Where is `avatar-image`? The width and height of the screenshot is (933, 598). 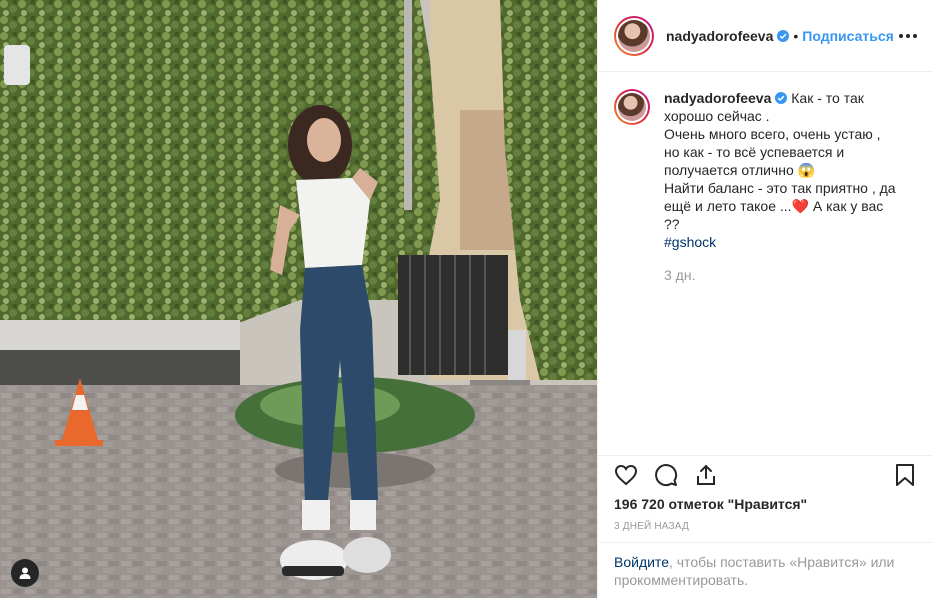 avatar-image is located at coordinates (634, 35).